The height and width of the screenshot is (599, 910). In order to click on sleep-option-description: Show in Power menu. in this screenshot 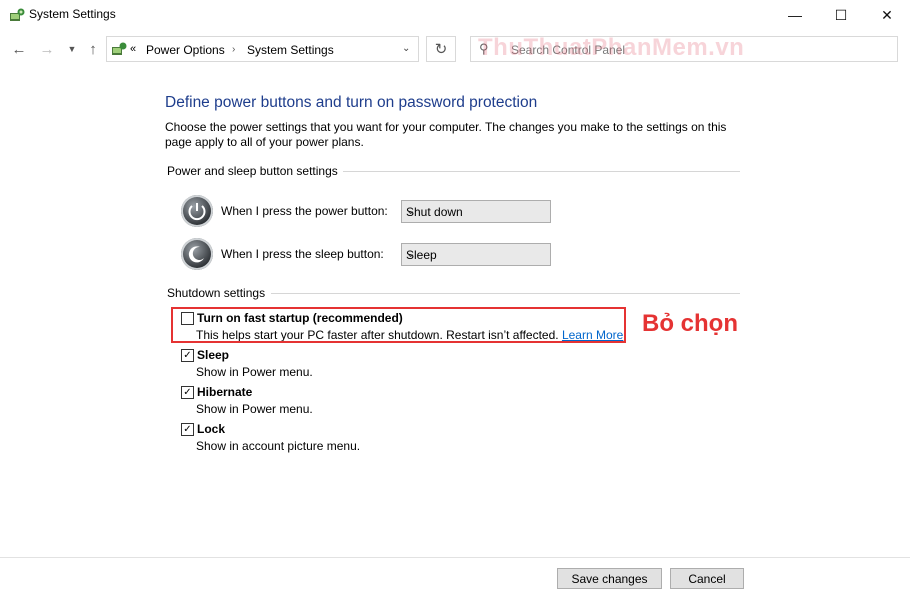, I will do `click(254, 372)`.